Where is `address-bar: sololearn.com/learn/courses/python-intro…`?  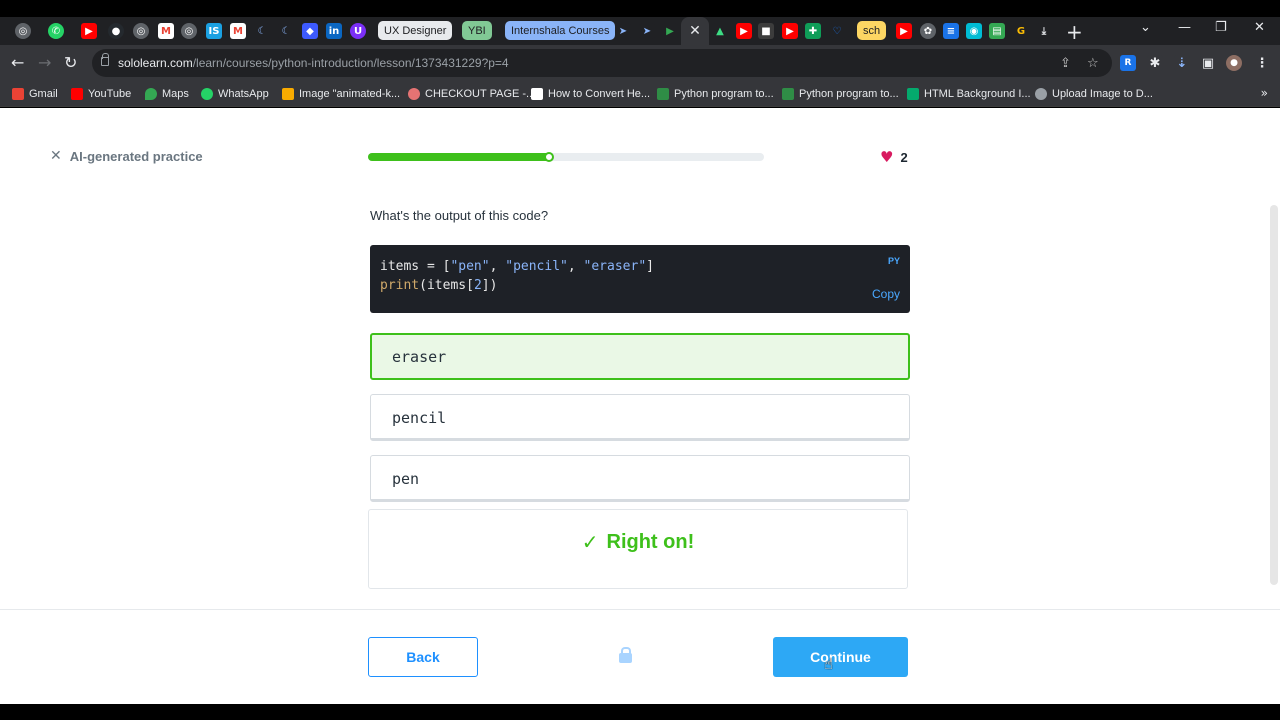
address-bar: sololearn.com/learn/courses/python-intro… is located at coordinates (602, 63).